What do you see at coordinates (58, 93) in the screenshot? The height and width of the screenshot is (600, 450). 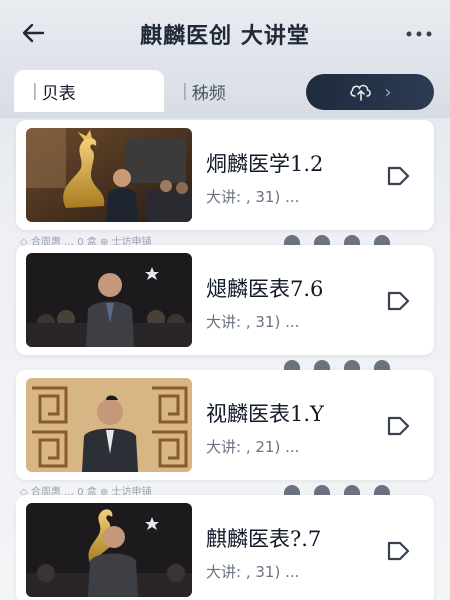 I see `tab-label: 贝表` at bounding box center [58, 93].